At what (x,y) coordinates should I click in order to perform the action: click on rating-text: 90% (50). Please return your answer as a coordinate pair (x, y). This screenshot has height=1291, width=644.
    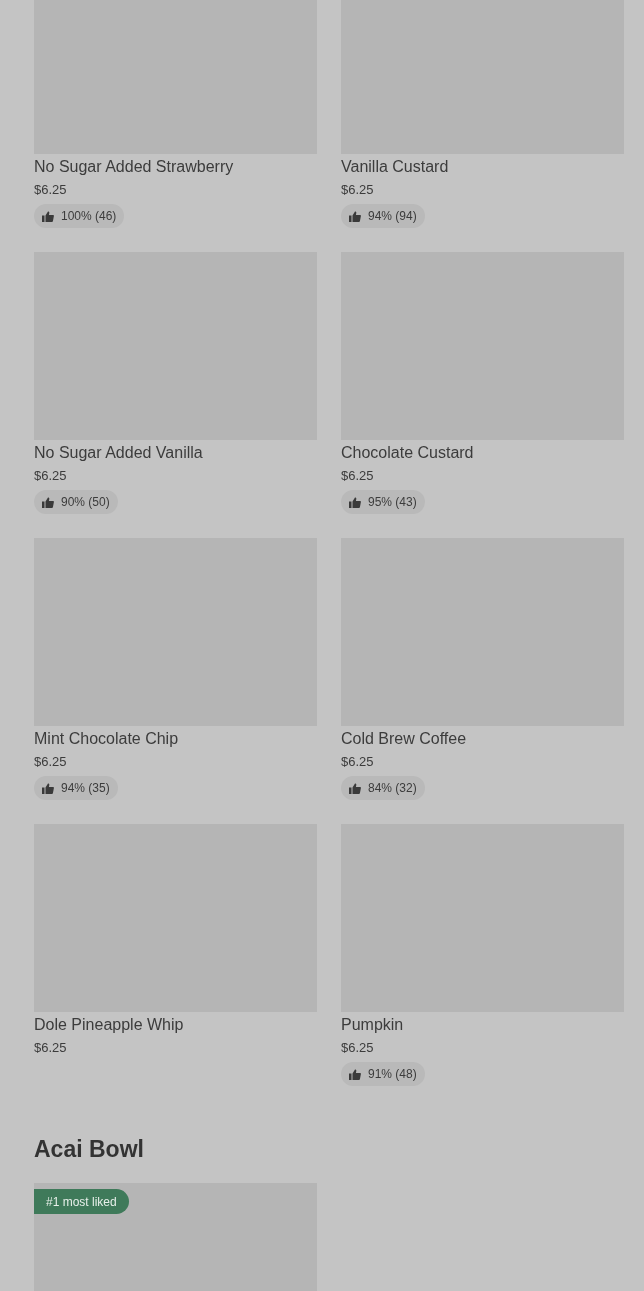
    Looking at the image, I should click on (85, 502).